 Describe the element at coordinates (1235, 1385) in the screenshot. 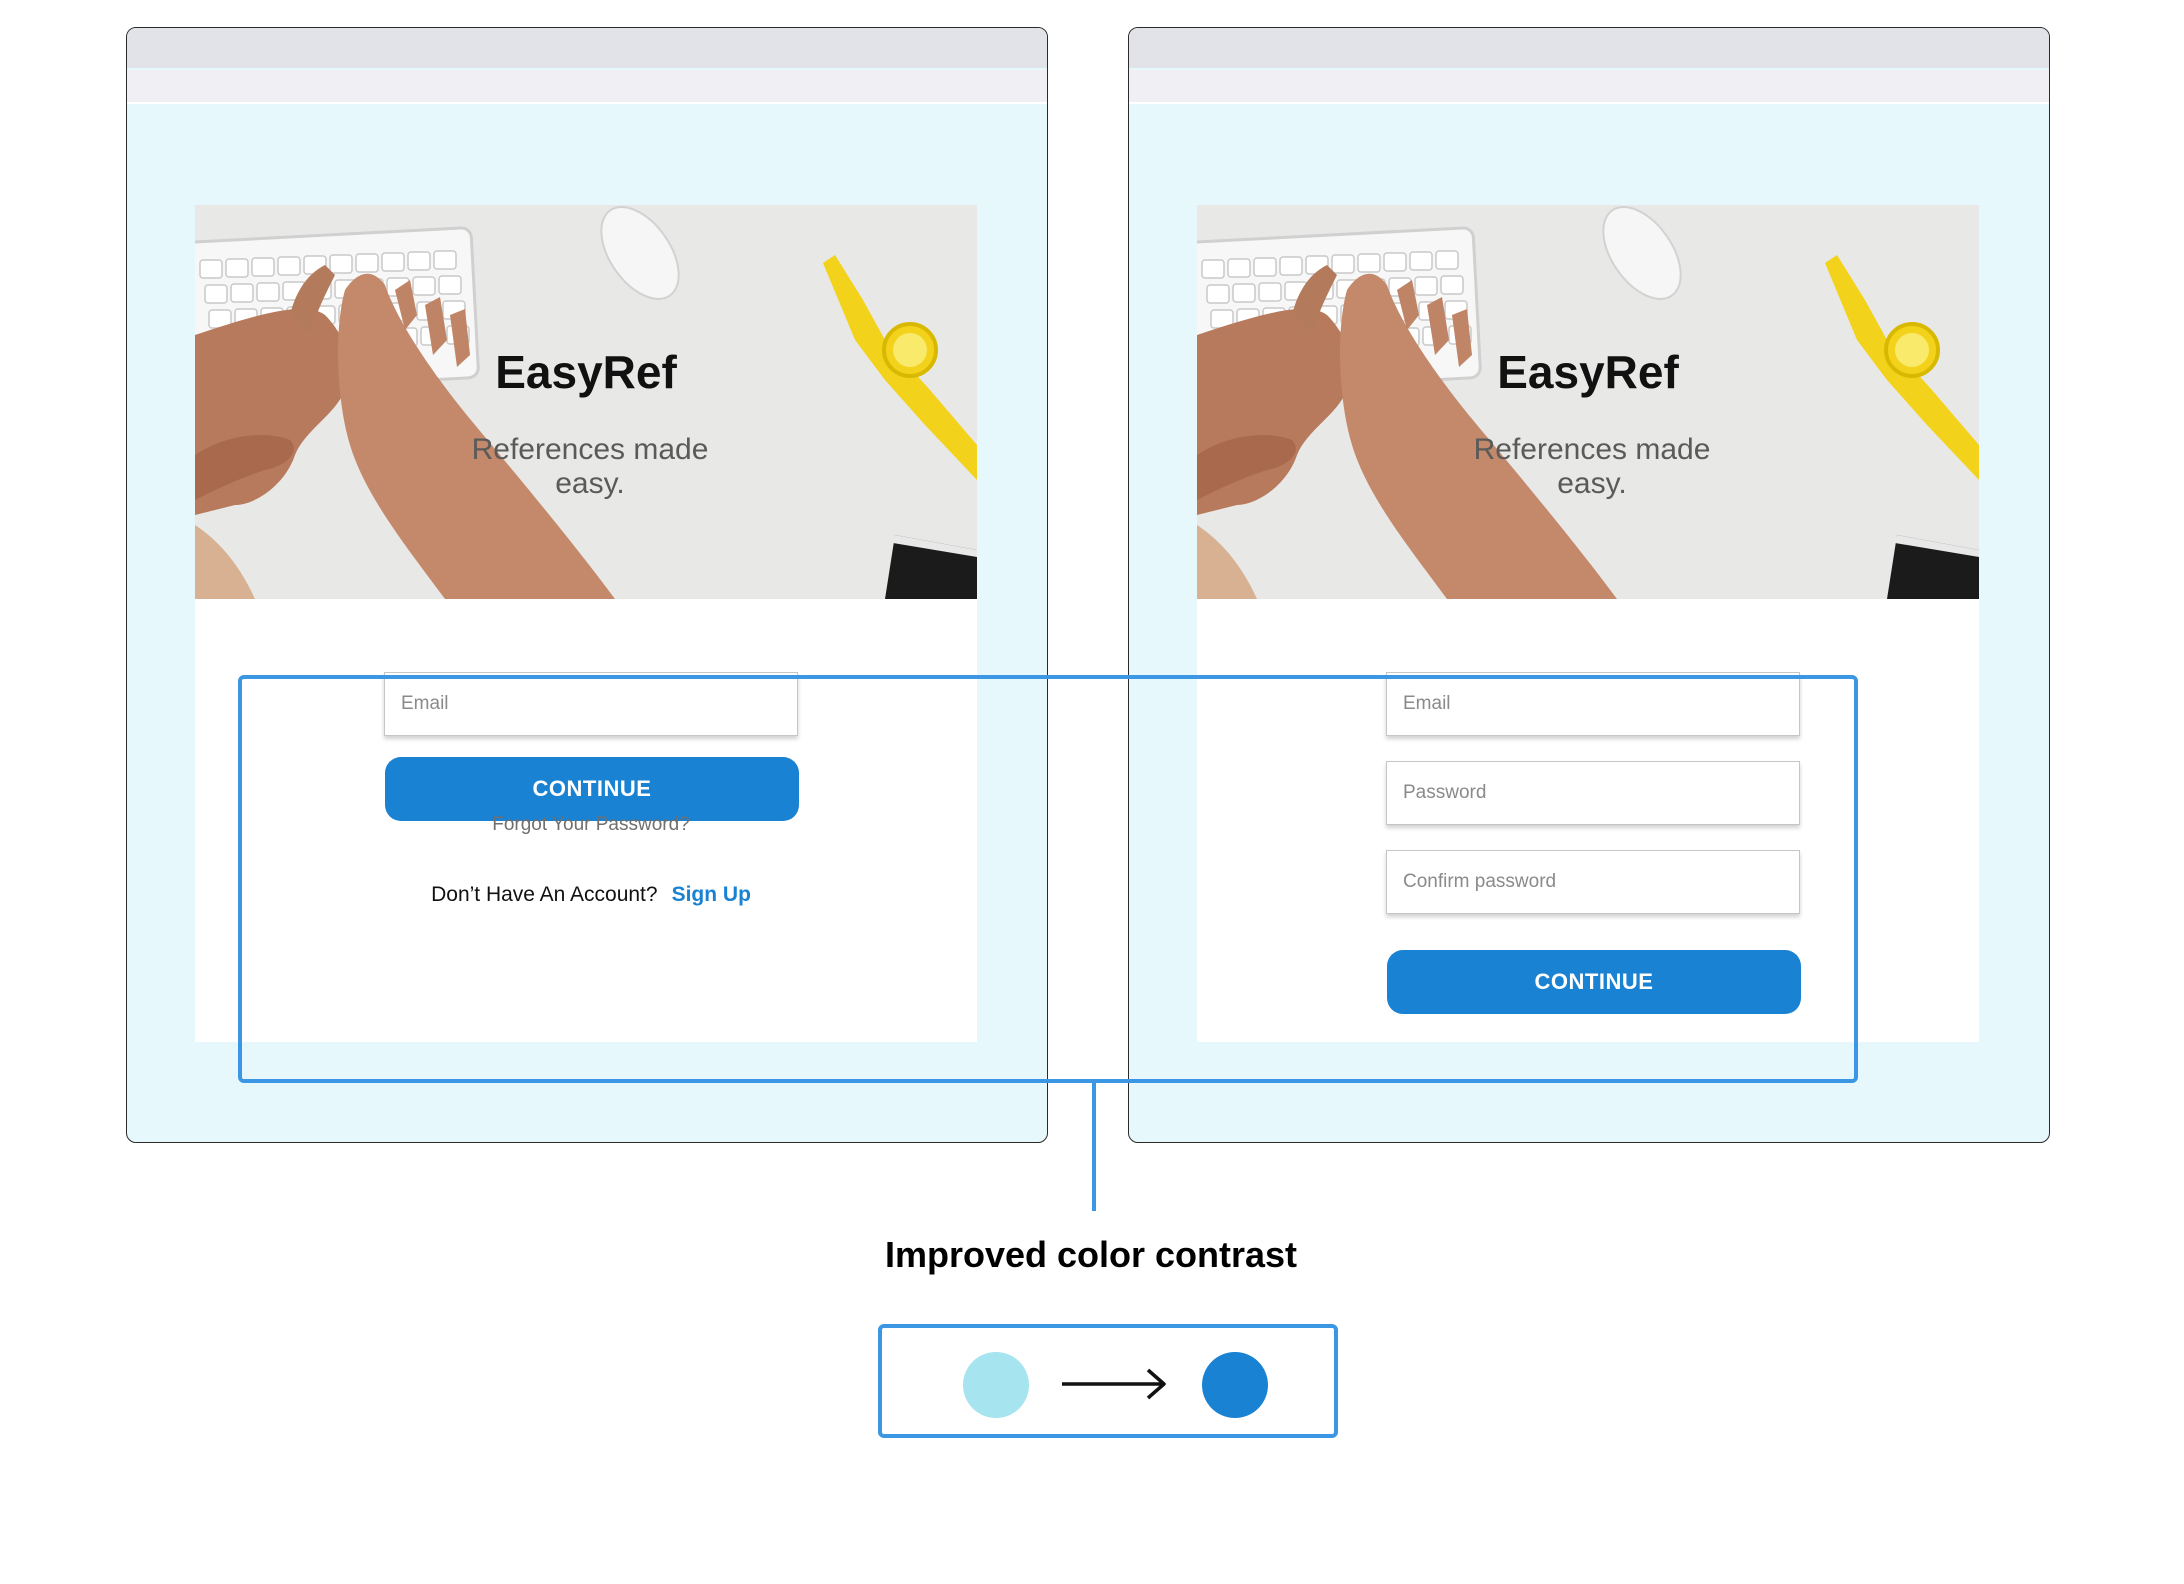

I see `after-color-swatch` at that location.